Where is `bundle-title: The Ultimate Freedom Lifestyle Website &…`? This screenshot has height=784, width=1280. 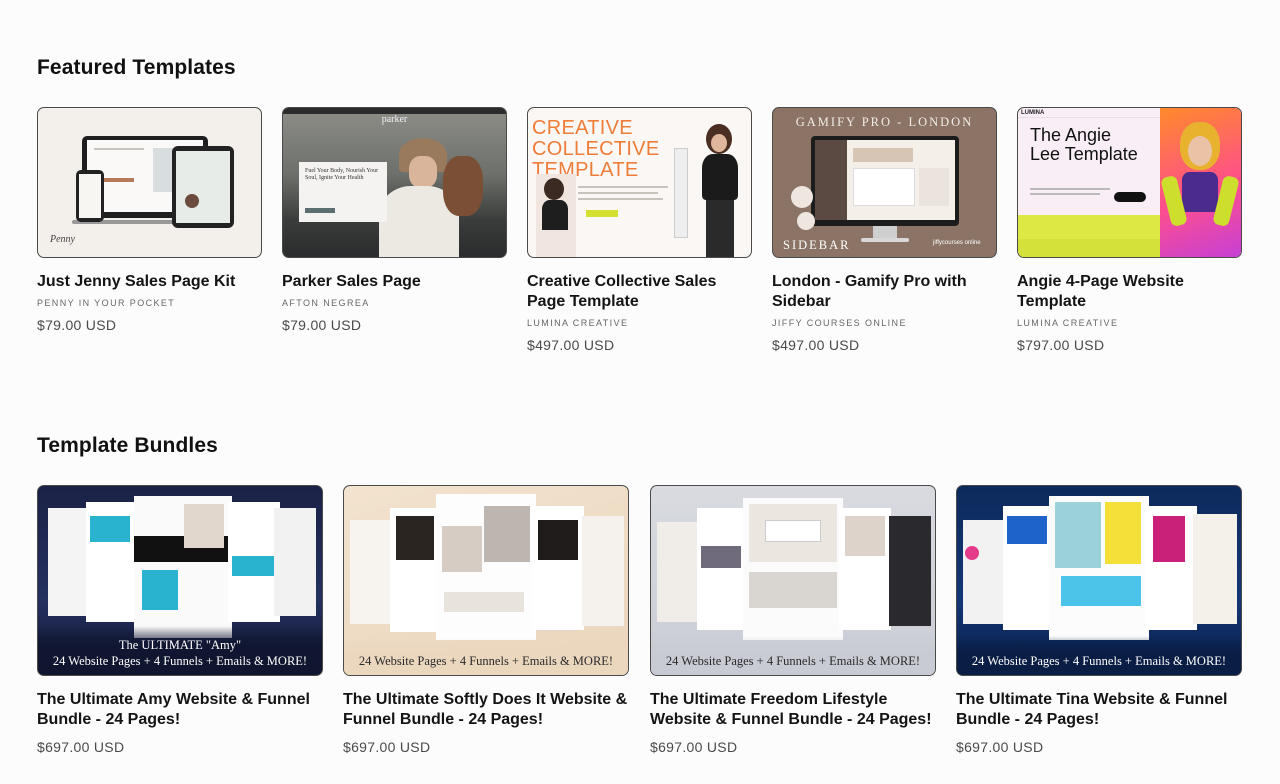 bundle-title: The Ultimate Freedom Lifestyle Website &… is located at coordinates (793, 710).